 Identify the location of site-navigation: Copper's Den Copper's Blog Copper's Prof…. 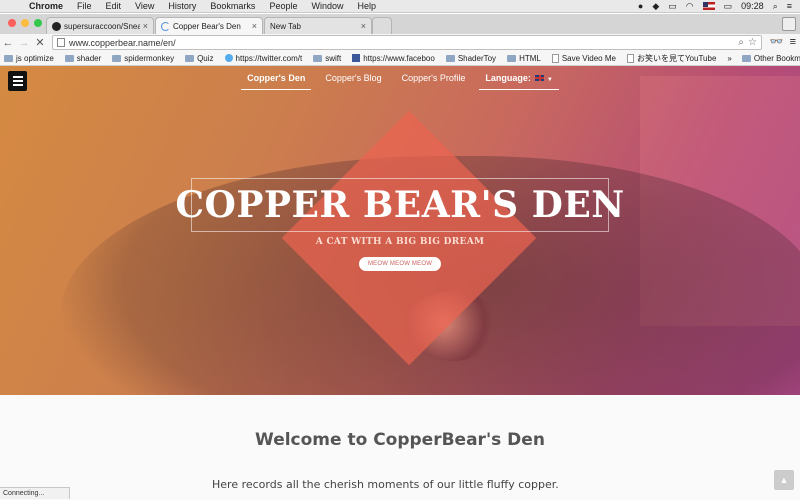
(400, 78).